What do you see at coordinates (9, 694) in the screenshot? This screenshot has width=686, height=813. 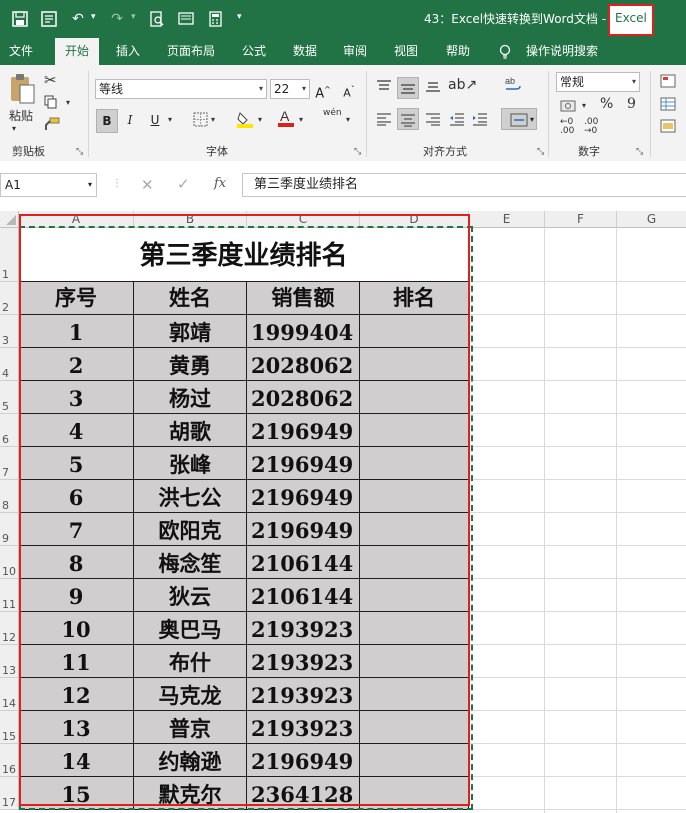 I see `row-header-14: 14` at bounding box center [9, 694].